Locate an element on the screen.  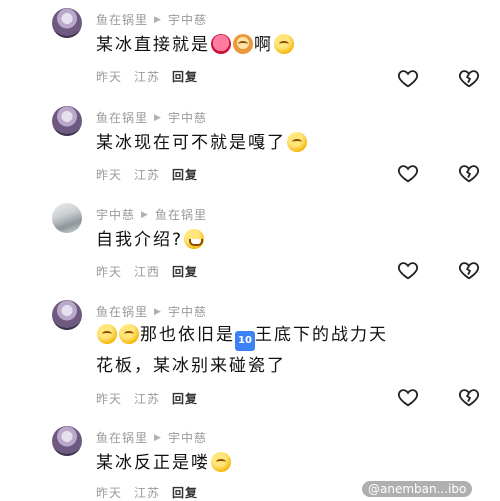
grin-emoji-icon is located at coordinates (194, 239).